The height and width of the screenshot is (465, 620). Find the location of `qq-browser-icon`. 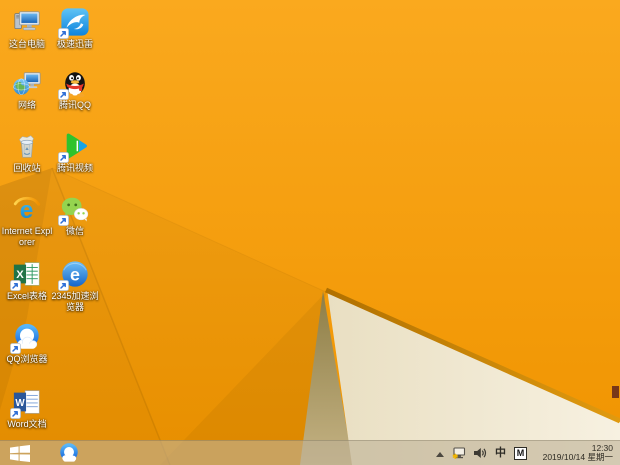

qq-browser-icon is located at coordinates (69, 452).